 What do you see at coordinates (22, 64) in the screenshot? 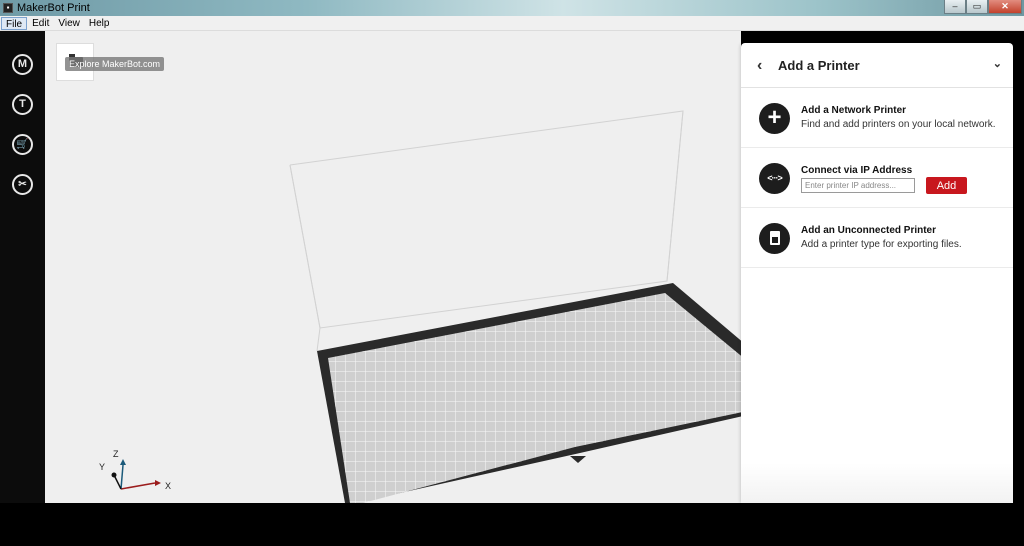
I see `makerbot-logo-icon: M` at bounding box center [22, 64].